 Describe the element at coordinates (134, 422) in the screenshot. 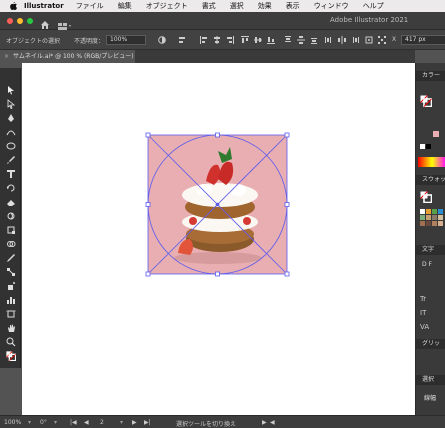

I see `next-artboard-icon: ▶` at that location.